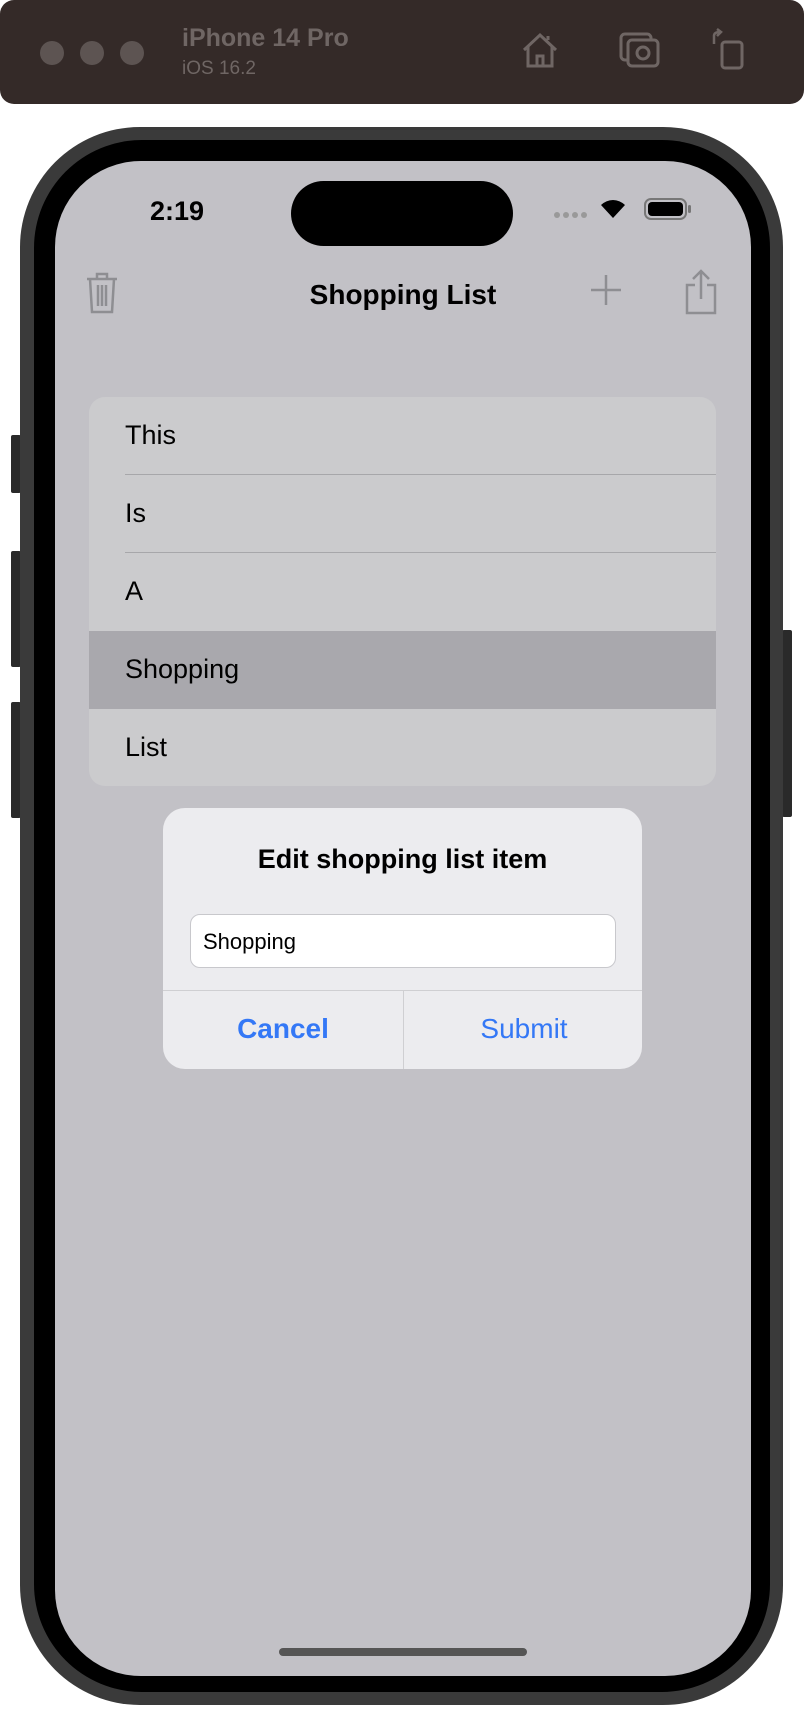 The height and width of the screenshot is (1710, 804). Describe the element at coordinates (640, 50) in the screenshot. I see `screenshot-icon` at that location.